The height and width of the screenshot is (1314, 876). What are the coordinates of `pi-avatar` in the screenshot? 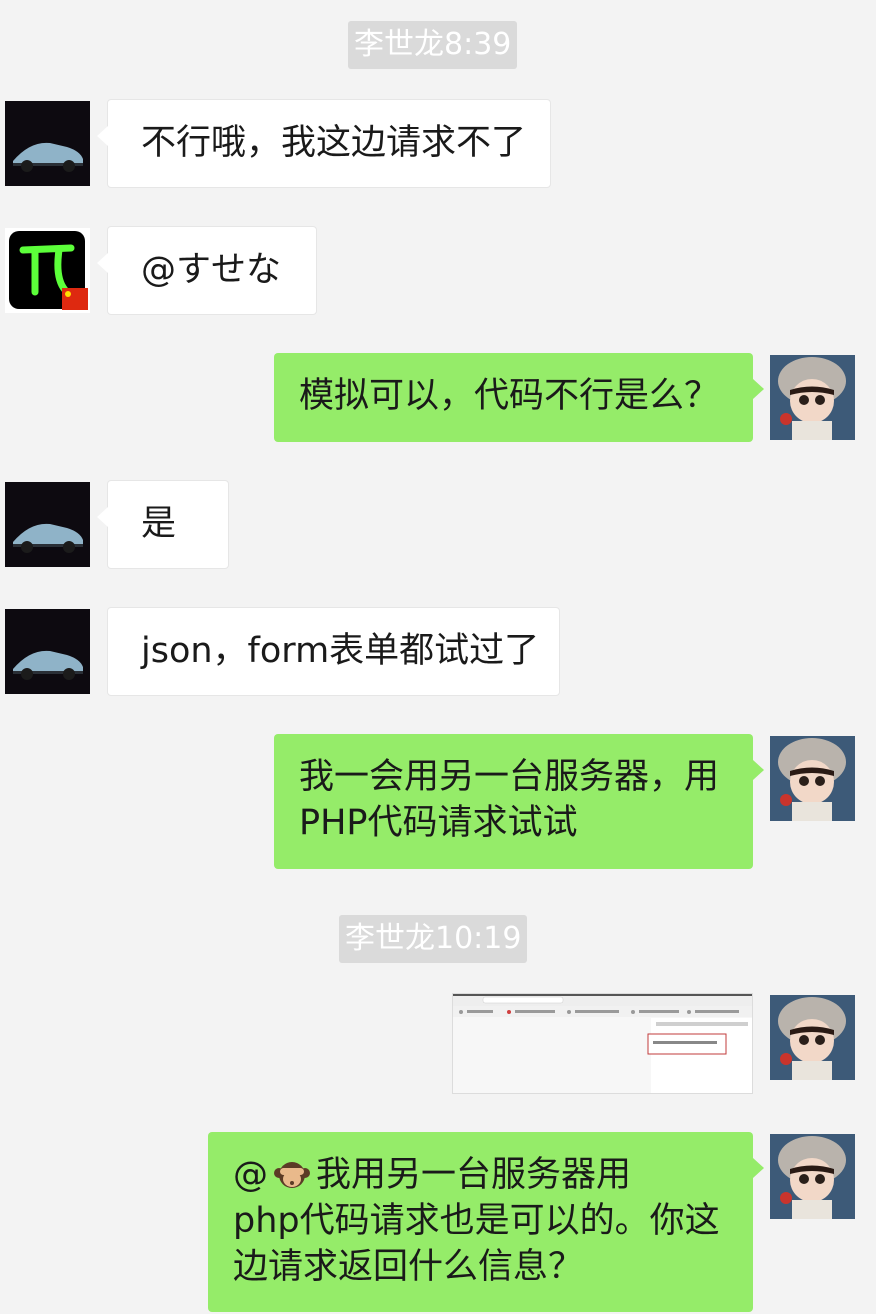 It's located at (47, 270).